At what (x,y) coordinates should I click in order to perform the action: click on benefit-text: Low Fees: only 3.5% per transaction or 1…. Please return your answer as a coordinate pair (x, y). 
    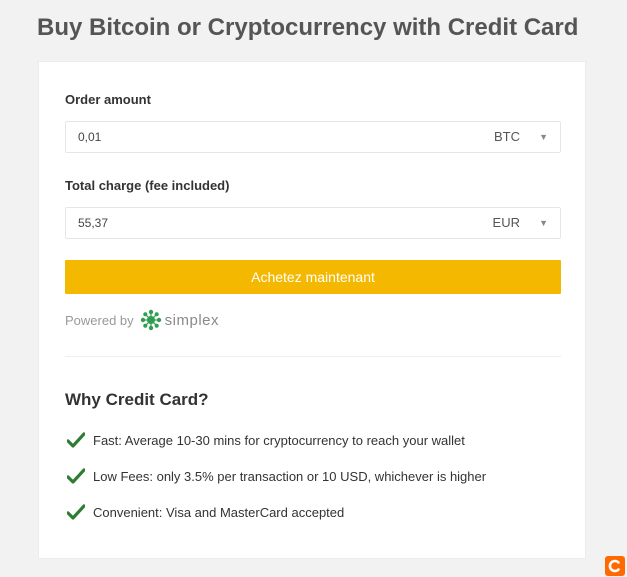
    Looking at the image, I should click on (290, 476).